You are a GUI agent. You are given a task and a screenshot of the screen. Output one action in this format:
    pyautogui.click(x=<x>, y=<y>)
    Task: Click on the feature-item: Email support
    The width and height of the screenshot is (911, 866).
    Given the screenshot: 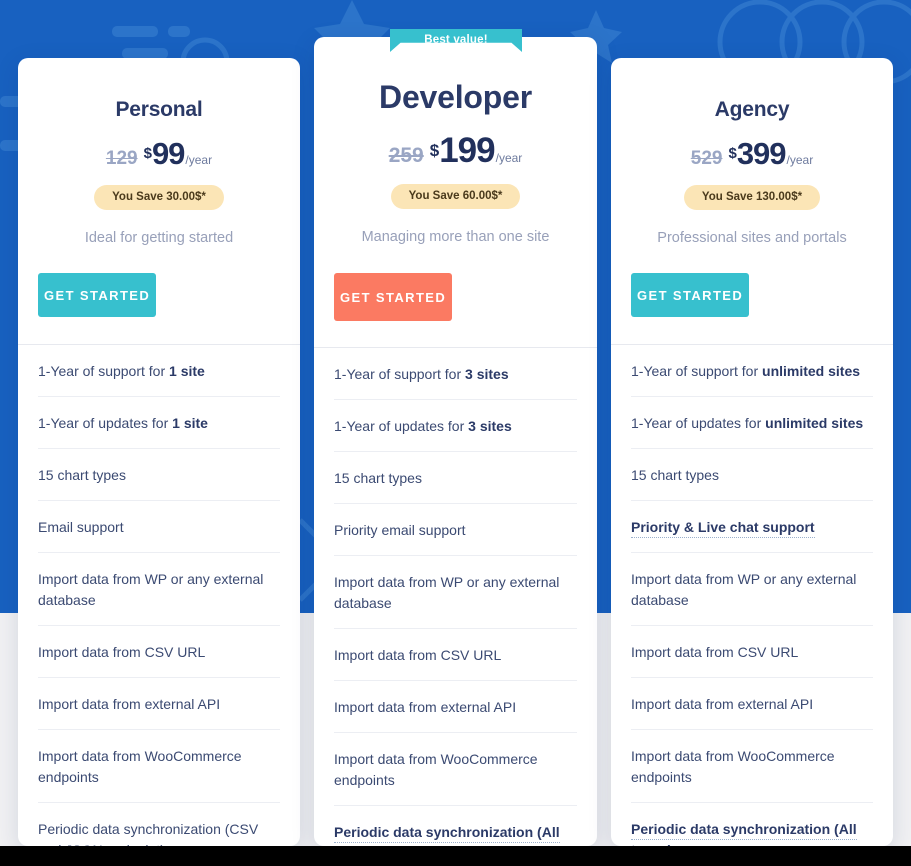 What is the action you would take?
    pyautogui.click(x=159, y=527)
    